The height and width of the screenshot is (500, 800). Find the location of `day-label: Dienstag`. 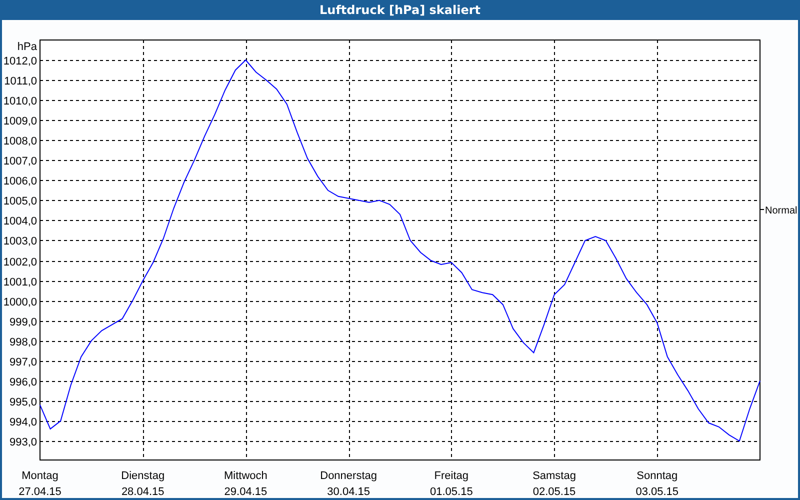

day-label: Dienstag is located at coordinates (143, 476).